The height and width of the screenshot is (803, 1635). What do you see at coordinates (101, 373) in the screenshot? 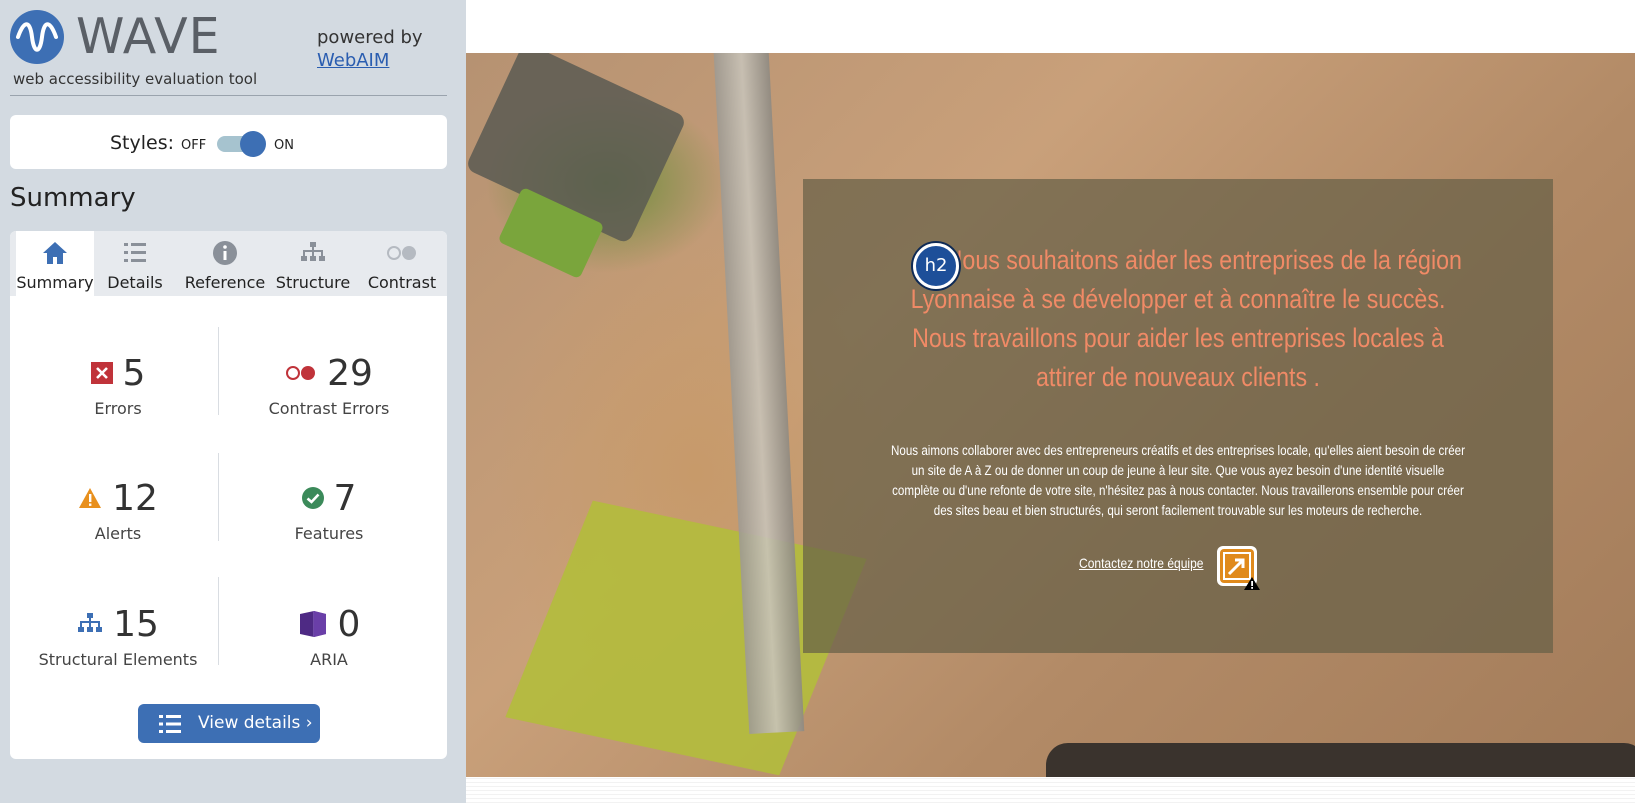
I see `error-icon` at bounding box center [101, 373].